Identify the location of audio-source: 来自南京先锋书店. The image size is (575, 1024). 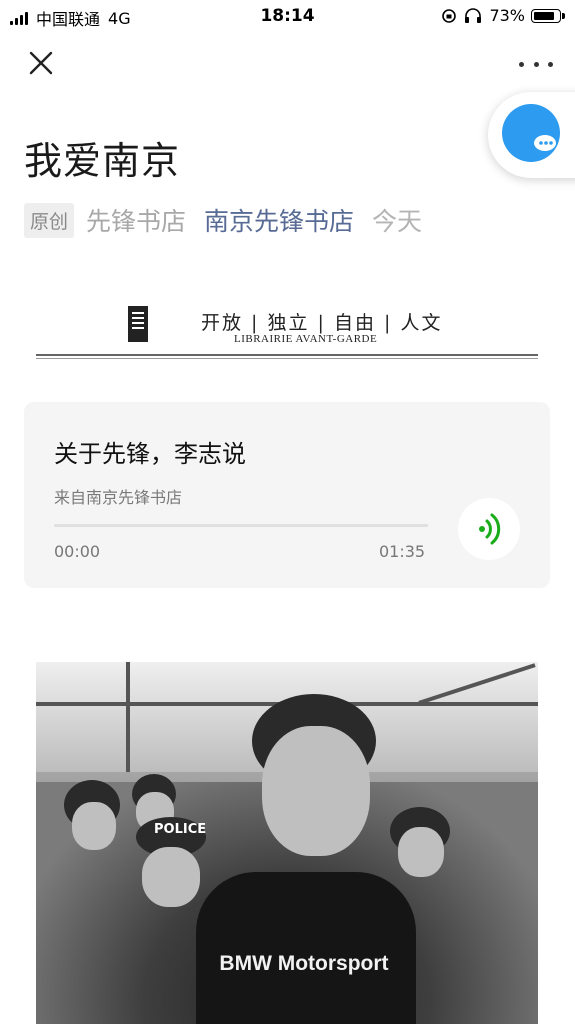
(118, 497).